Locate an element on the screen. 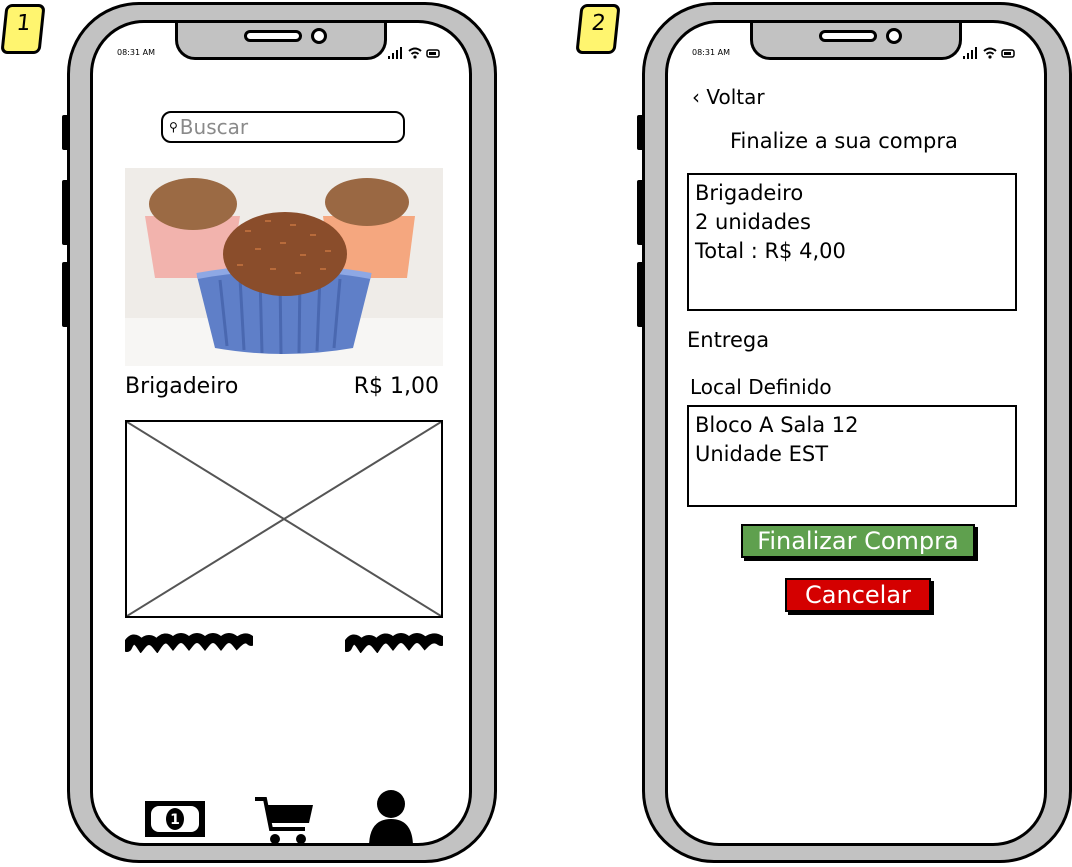  brigadeiro-photo is located at coordinates (284, 267).